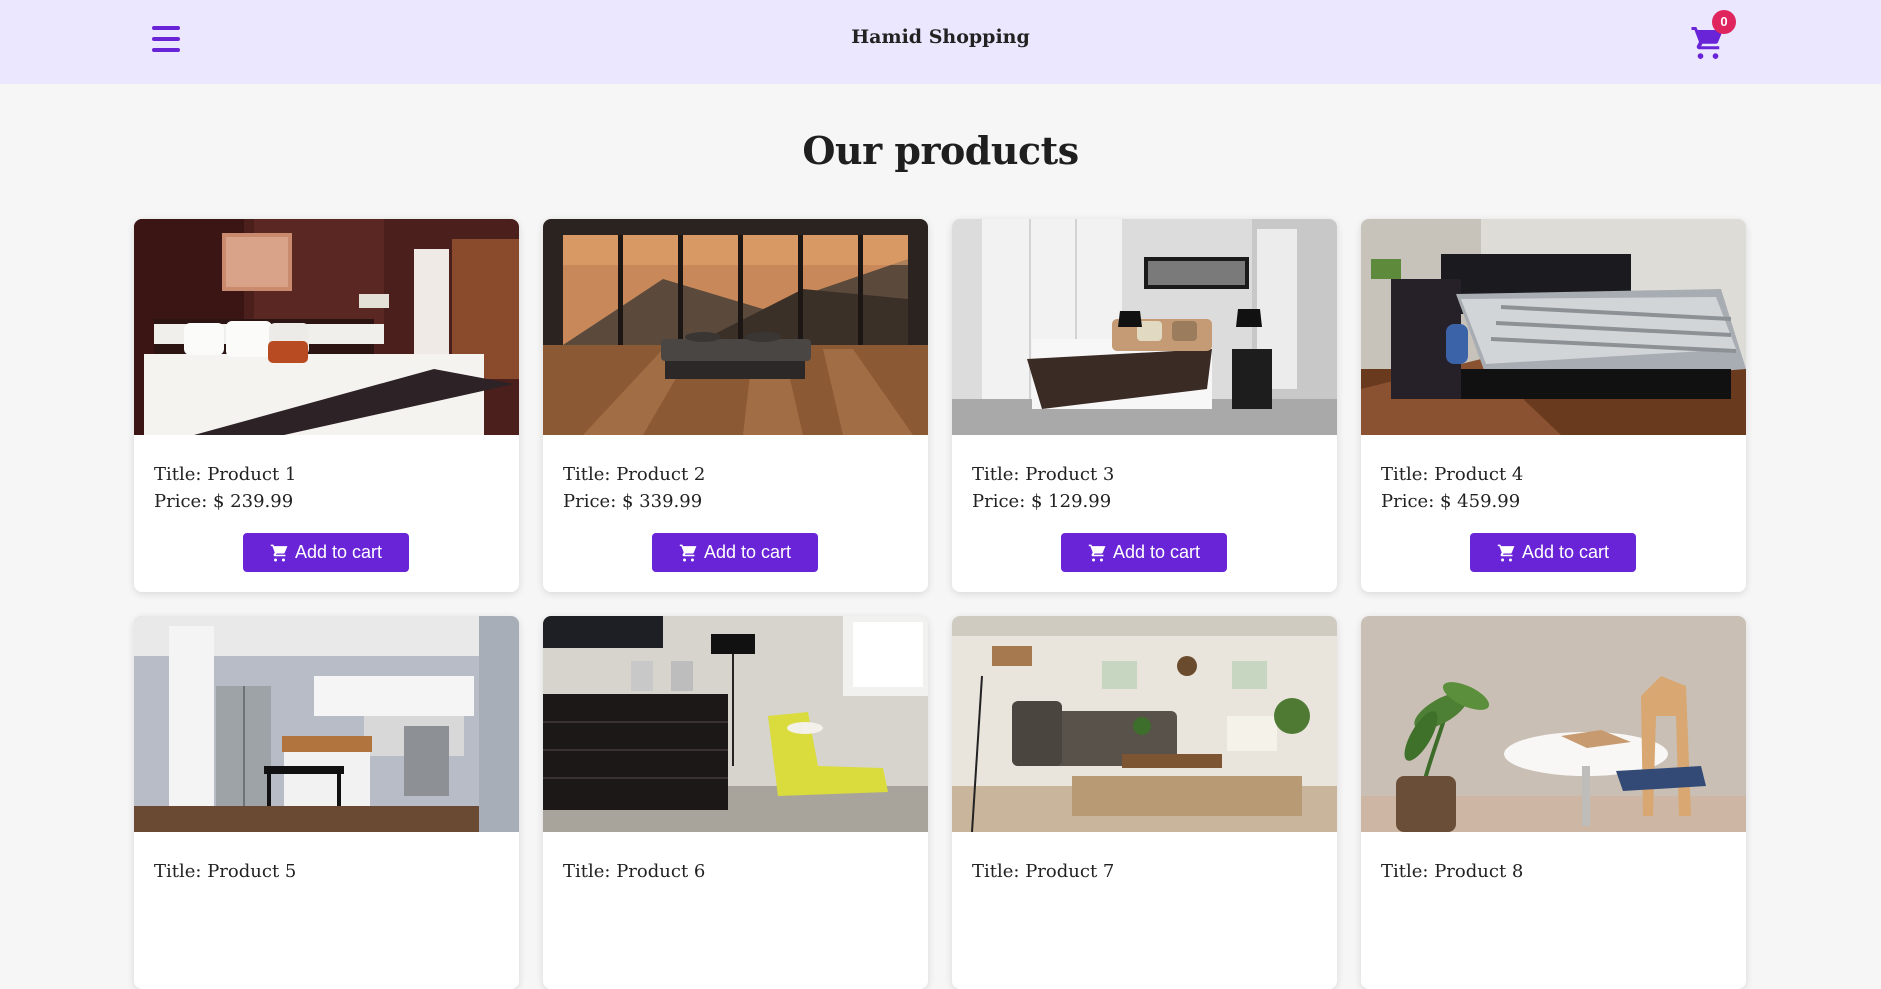 Image resolution: width=1881 pixels, height=989 pixels. Describe the element at coordinates (940, 150) in the screenshot. I see `page-title: Our products` at that location.